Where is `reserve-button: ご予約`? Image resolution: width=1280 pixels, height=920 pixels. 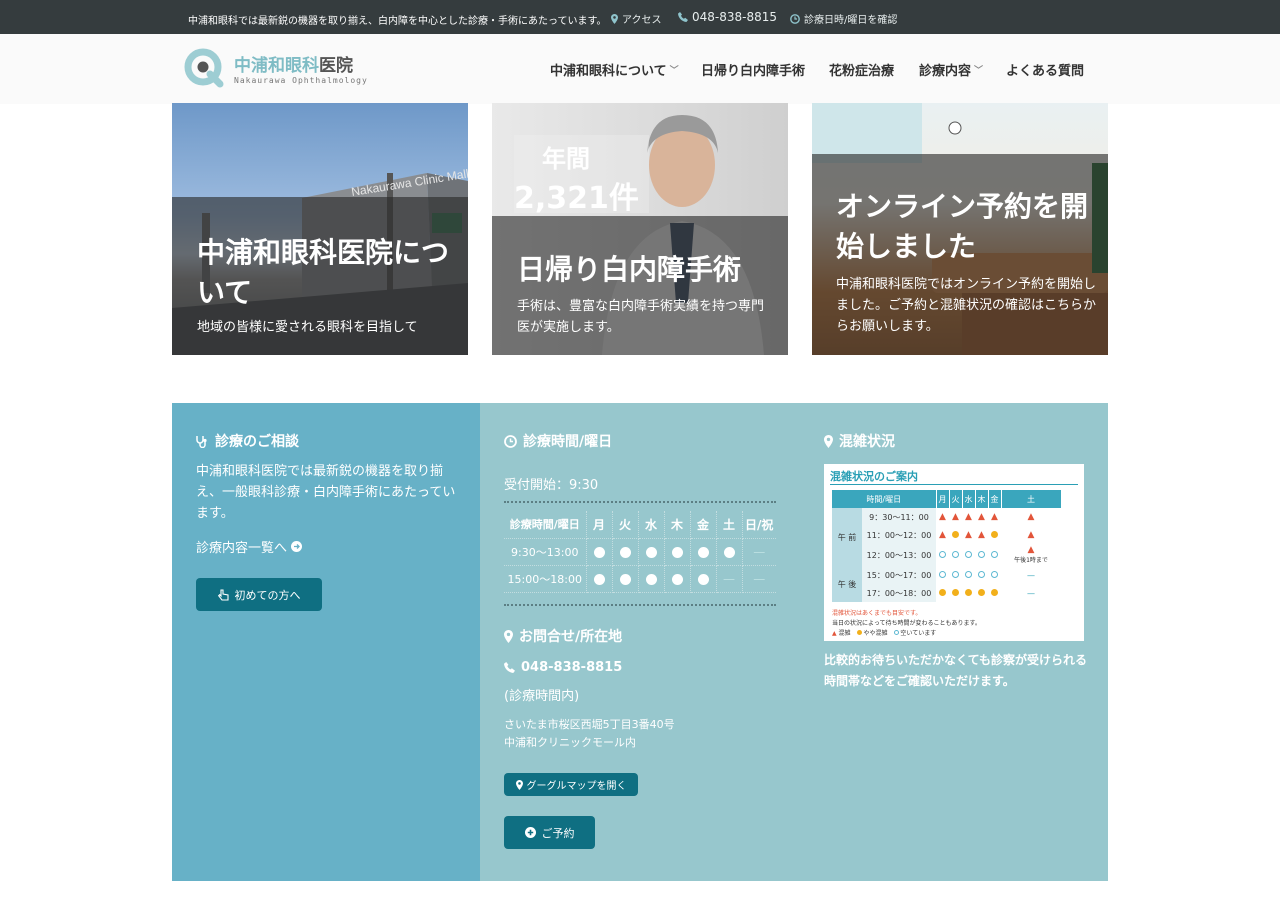
reserve-button: ご予約 is located at coordinates (549, 832).